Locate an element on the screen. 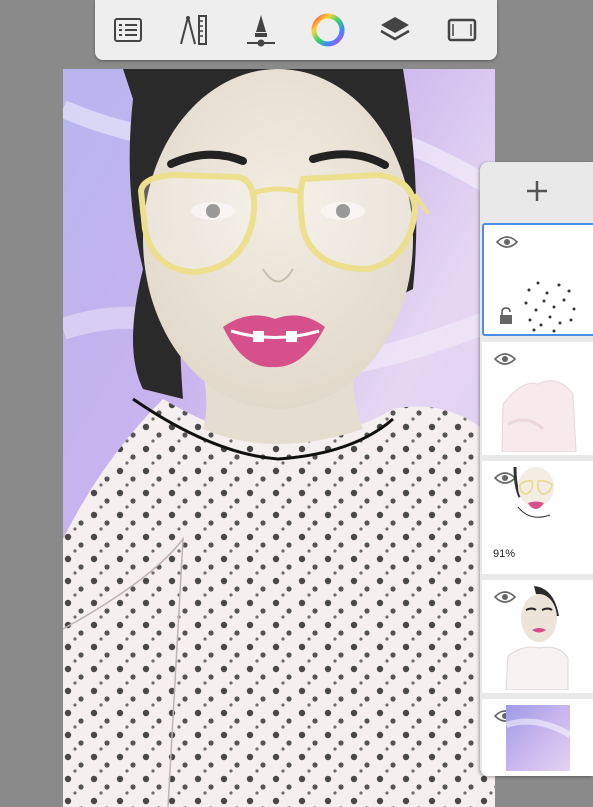  layer-item-glasses-lineart: 91% is located at coordinates (537, 517).